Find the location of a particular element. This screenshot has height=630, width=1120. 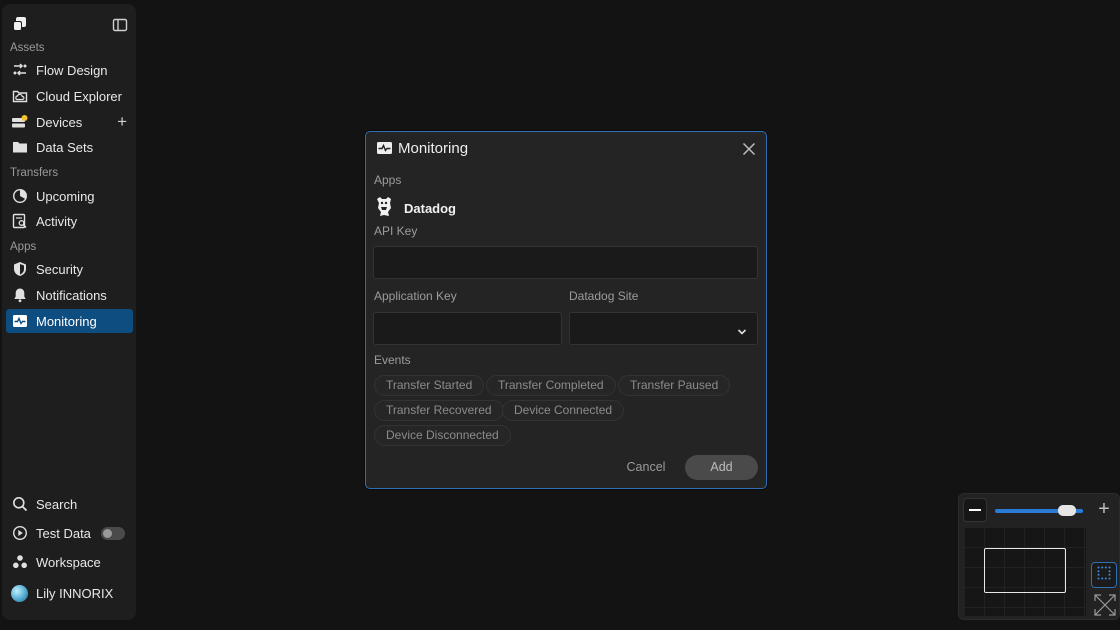

application-key-field is located at coordinates (467, 328).